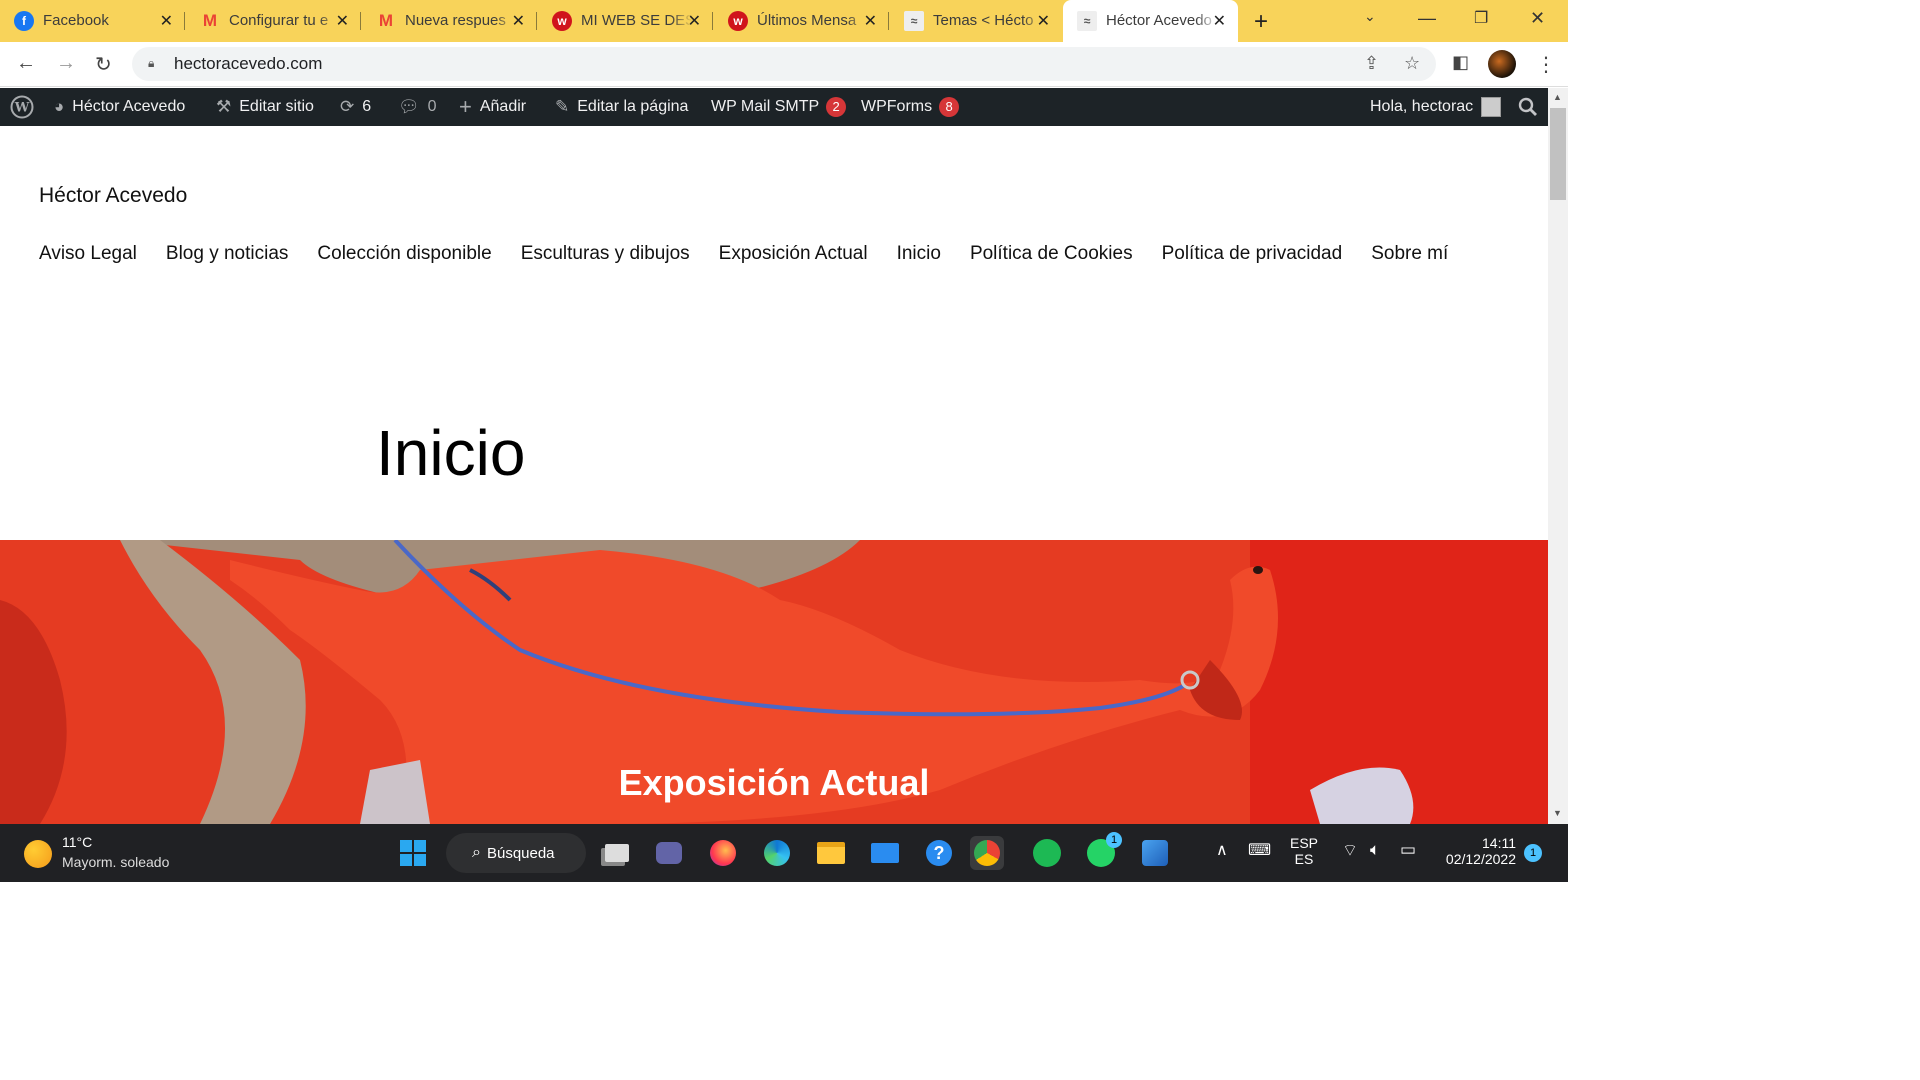  What do you see at coordinates (621, 107) in the screenshot?
I see `wp-edit-page: ✎ Editar la página` at bounding box center [621, 107].